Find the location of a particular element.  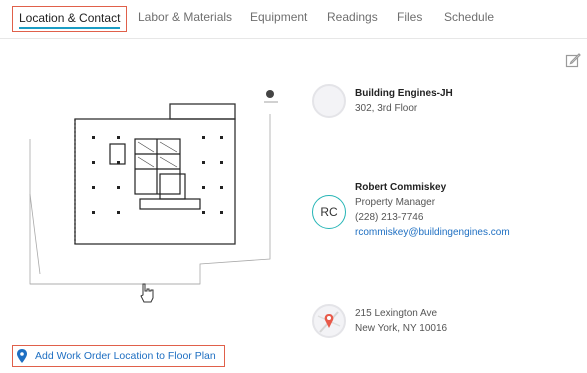

tab-labor-materials: Labor & Materials is located at coordinates (185, 17).